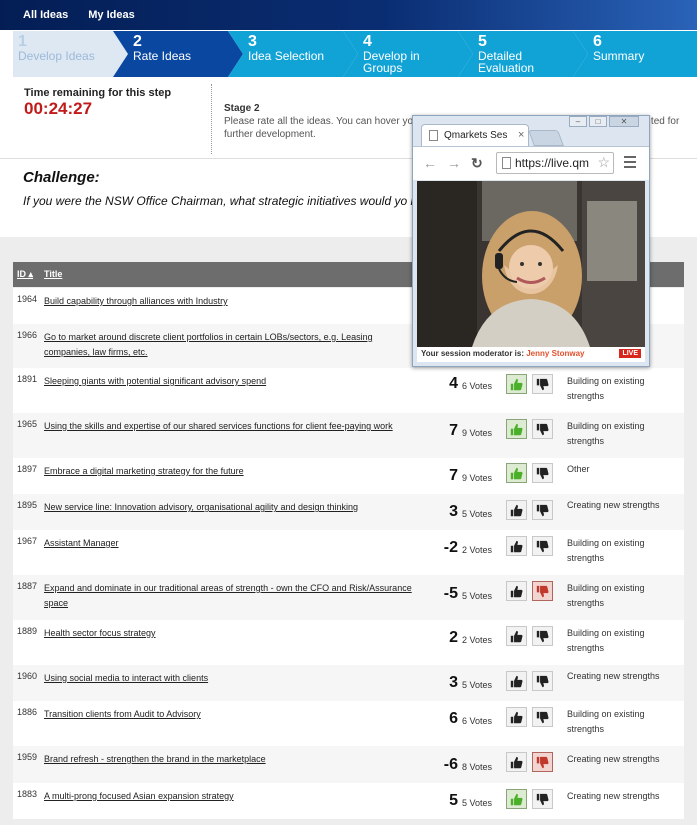  Describe the element at coordinates (506, 163) in the screenshot. I see `page-icon` at that location.